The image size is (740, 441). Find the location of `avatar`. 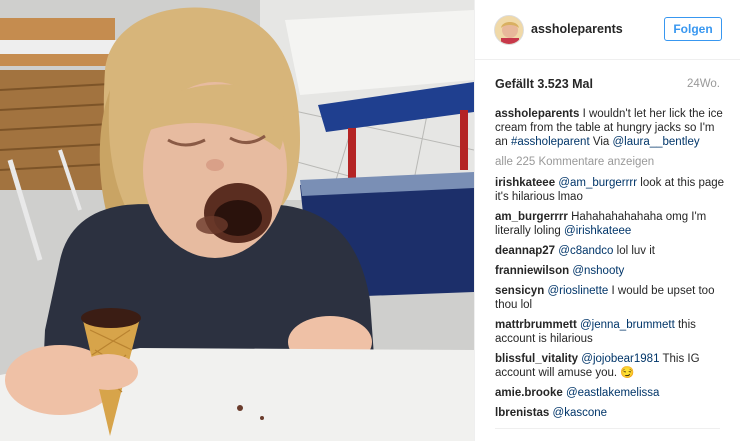

avatar is located at coordinates (509, 30).